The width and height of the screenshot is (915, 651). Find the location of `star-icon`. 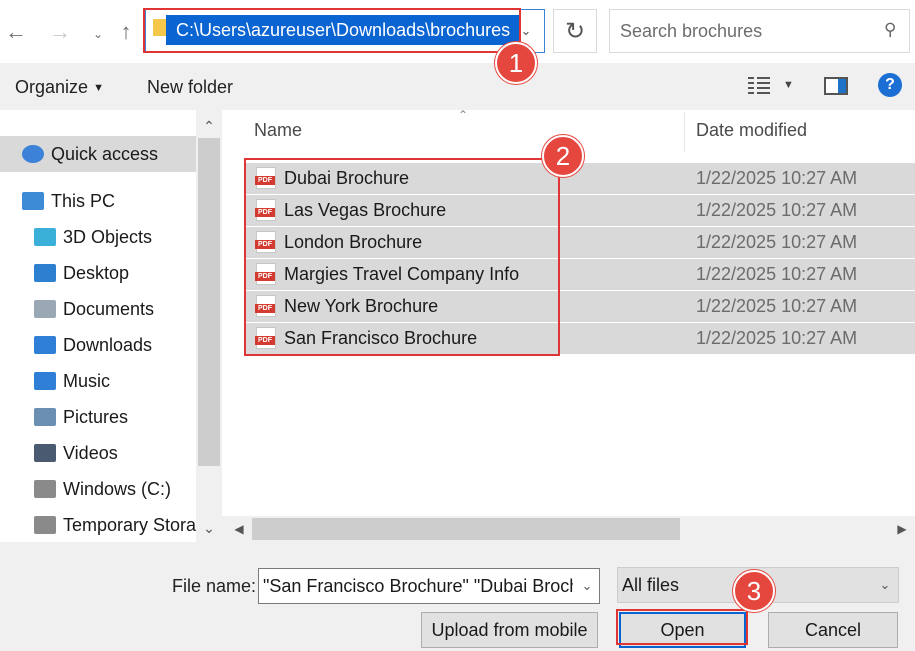

star-icon is located at coordinates (33, 154).